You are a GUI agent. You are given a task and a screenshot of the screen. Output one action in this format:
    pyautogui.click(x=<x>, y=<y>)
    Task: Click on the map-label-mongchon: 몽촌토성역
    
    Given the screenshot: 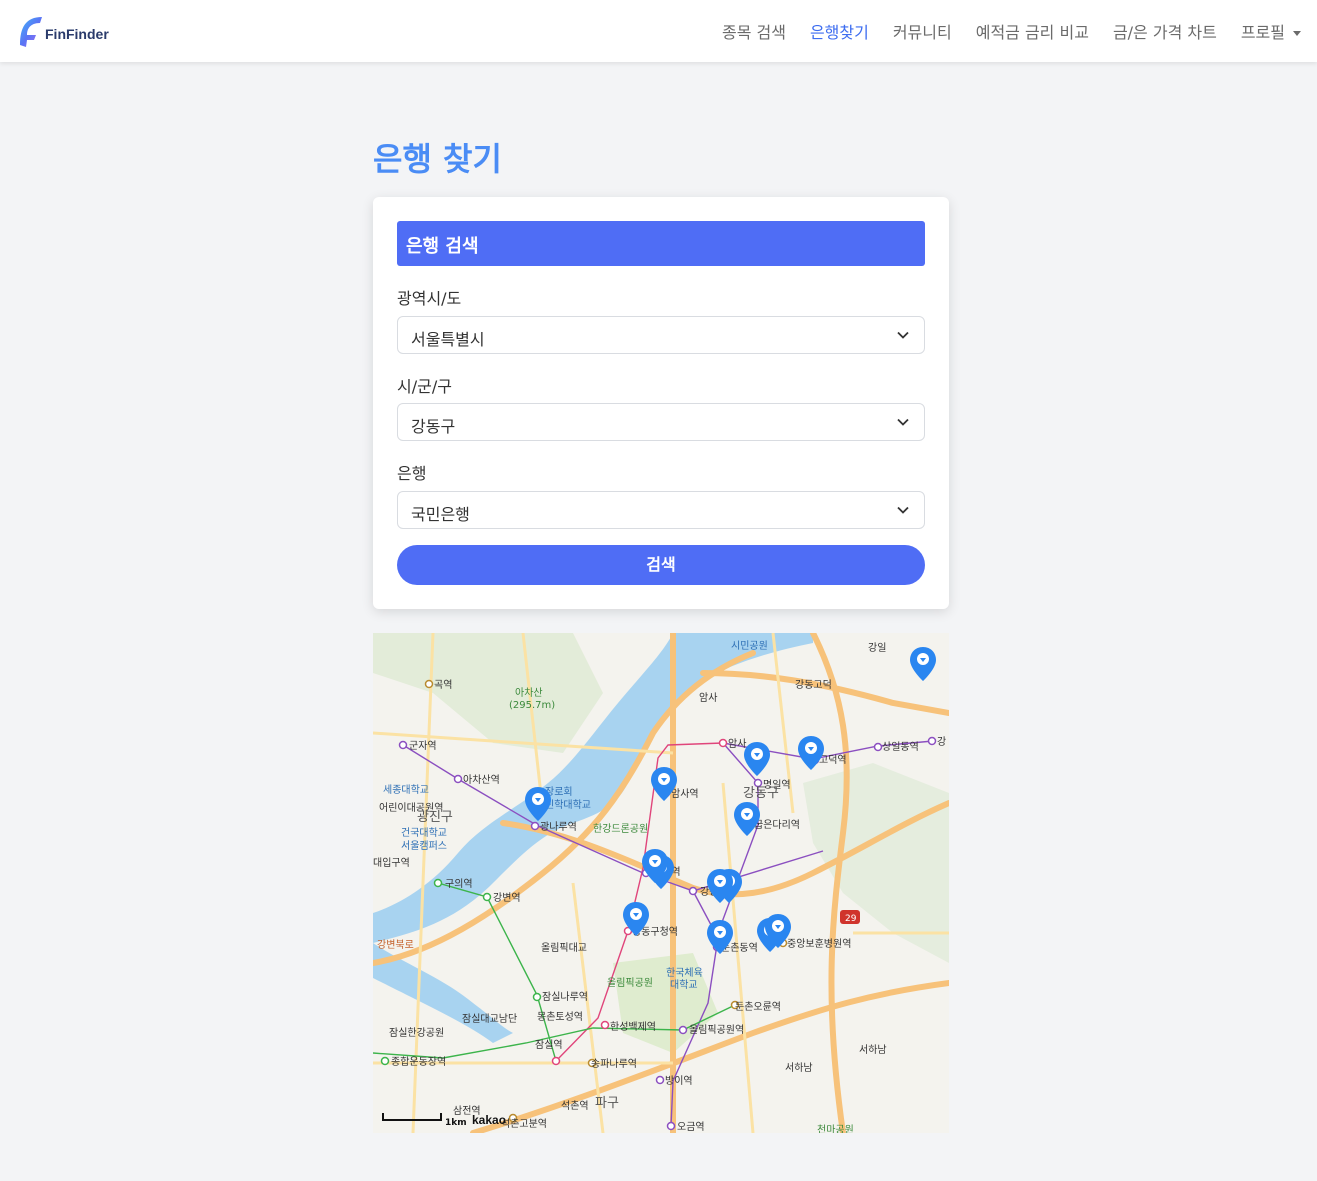 What is the action you would take?
    pyautogui.click(x=560, y=1017)
    